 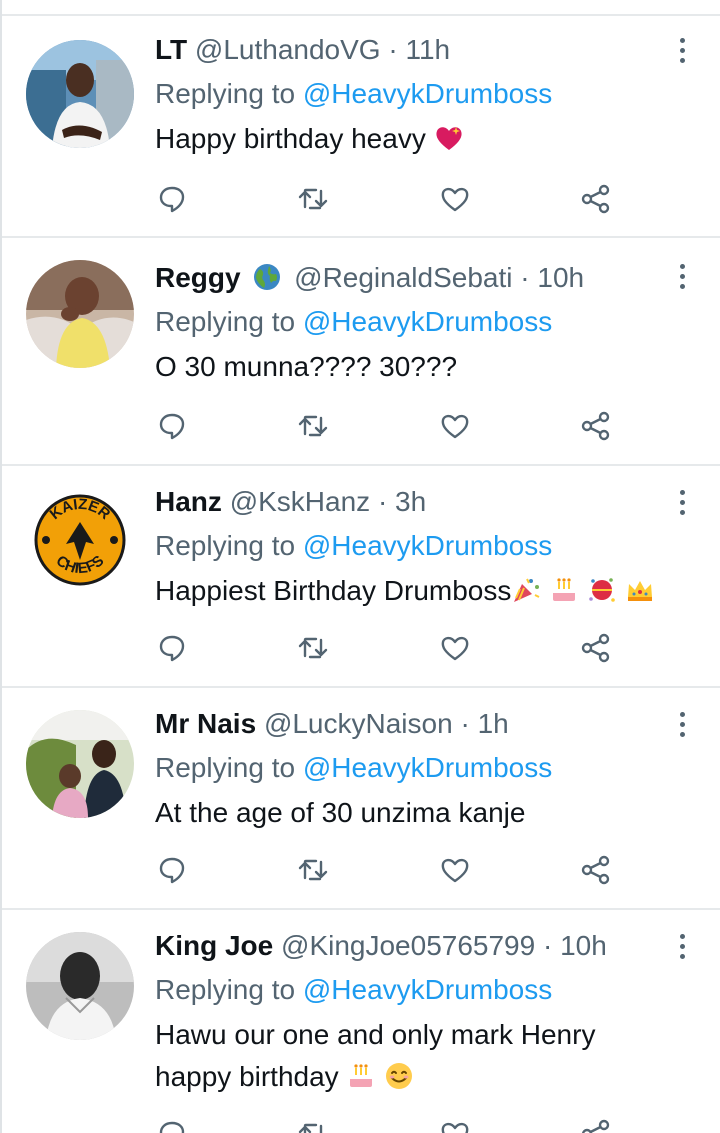 What do you see at coordinates (526, 590) in the screenshot?
I see `party-popper-icon` at bounding box center [526, 590].